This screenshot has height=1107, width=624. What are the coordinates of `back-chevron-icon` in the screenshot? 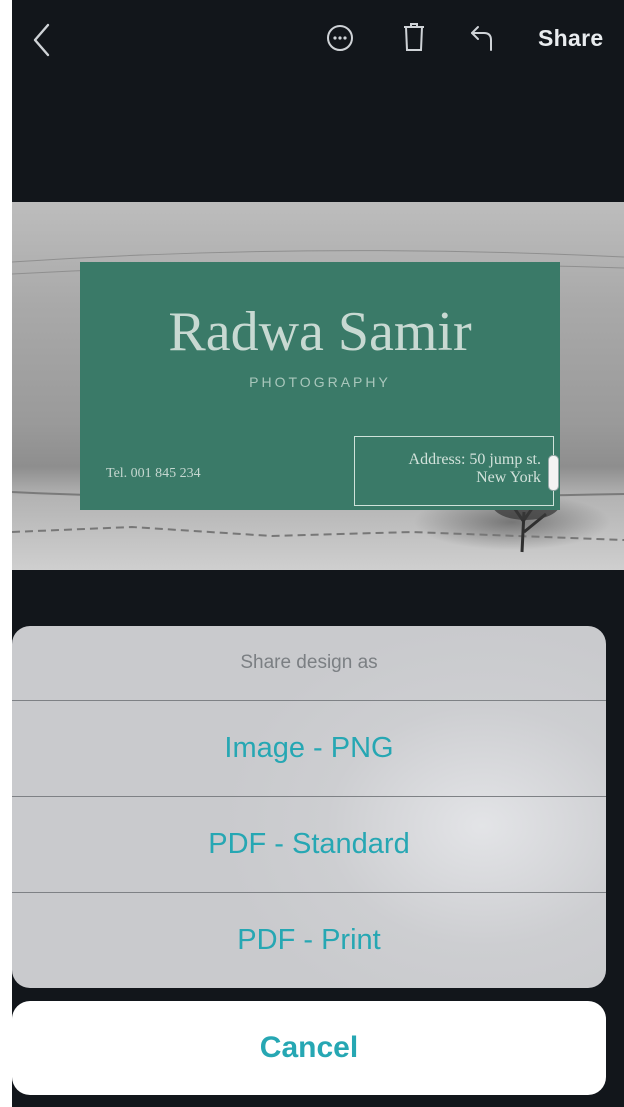 It's located at (41, 40).